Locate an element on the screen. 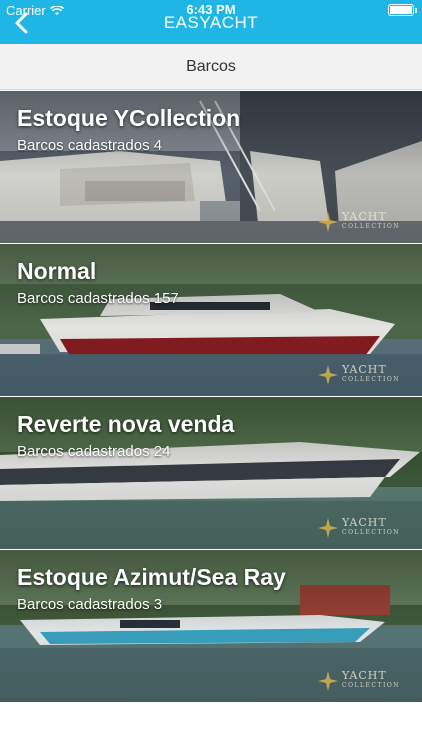  category-count: Barcos cadastrados 24 is located at coordinates (94, 451).